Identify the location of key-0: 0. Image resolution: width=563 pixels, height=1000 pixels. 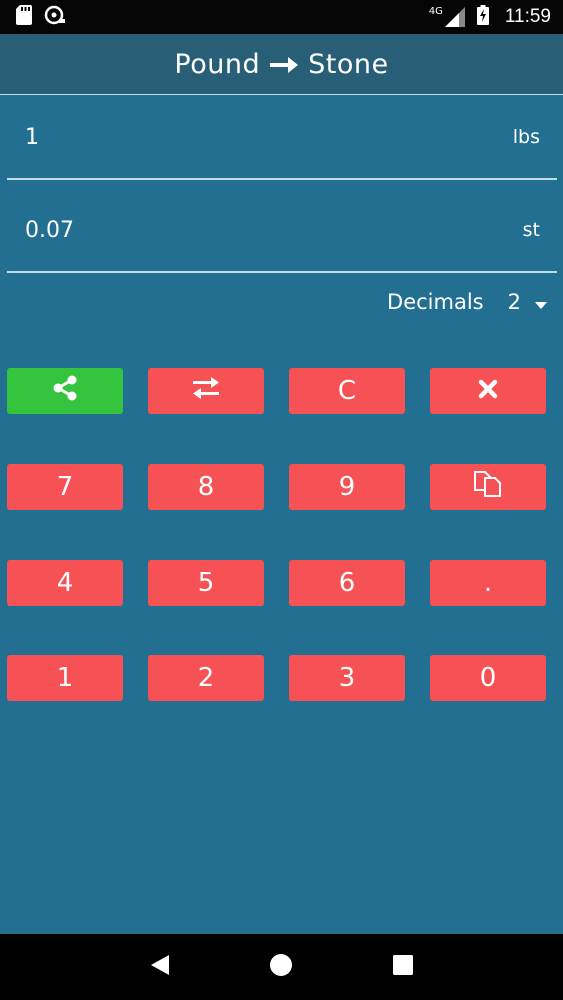
(488, 678).